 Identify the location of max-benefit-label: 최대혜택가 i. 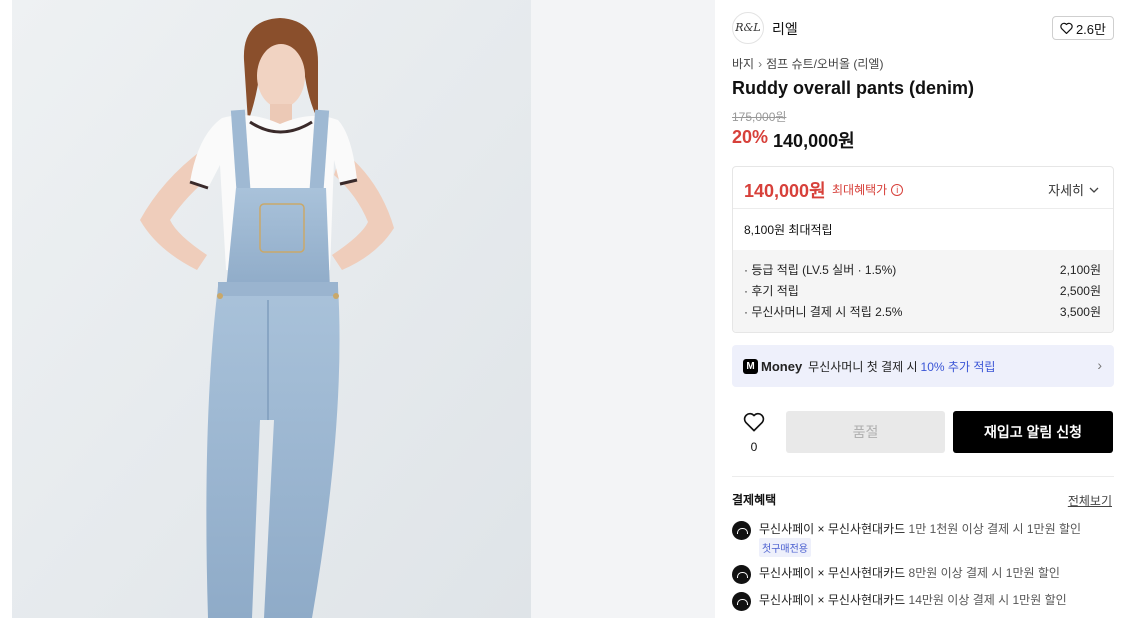
(868, 189).